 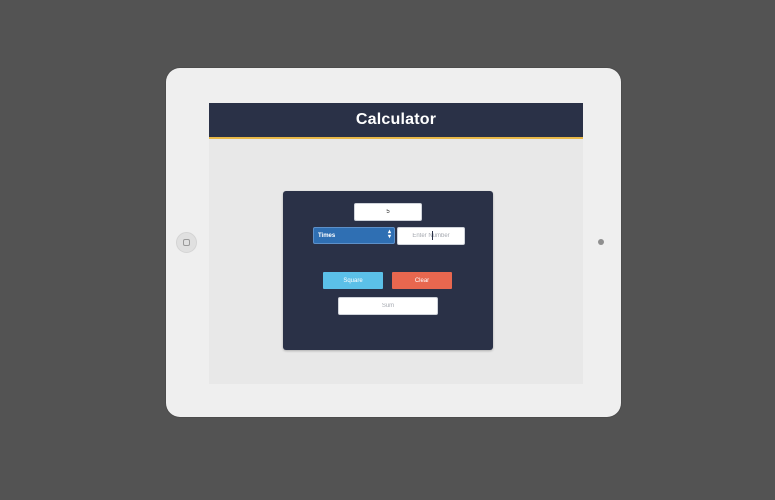 What do you see at coordinates (388, 306) in the screenshot?
I see `sum-output` at bounding box center [388, 306].